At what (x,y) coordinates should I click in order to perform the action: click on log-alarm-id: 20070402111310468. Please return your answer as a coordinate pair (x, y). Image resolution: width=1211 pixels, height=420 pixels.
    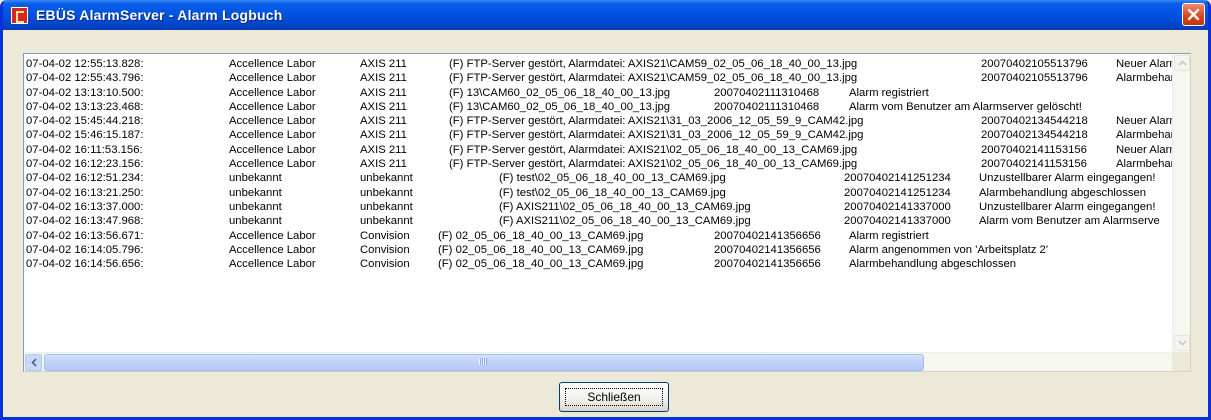
    Looking at the image, I should click on (767, 106).